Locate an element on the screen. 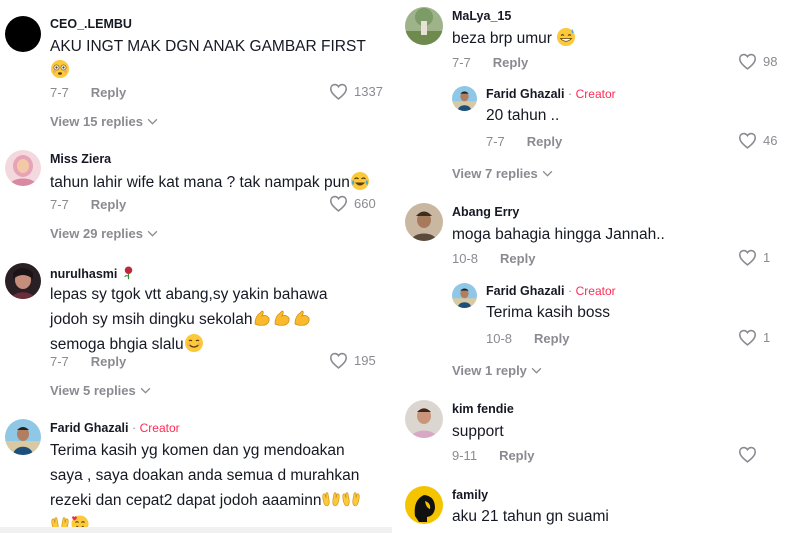 The width and height of the screenshot is (800, 533). like-button: 46 is located at coordinates (757, 140).